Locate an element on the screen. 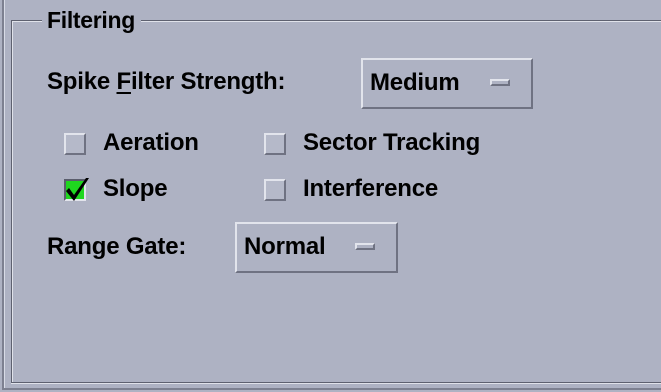  range-gate-value: Normal is located at coordinates (285, 246).